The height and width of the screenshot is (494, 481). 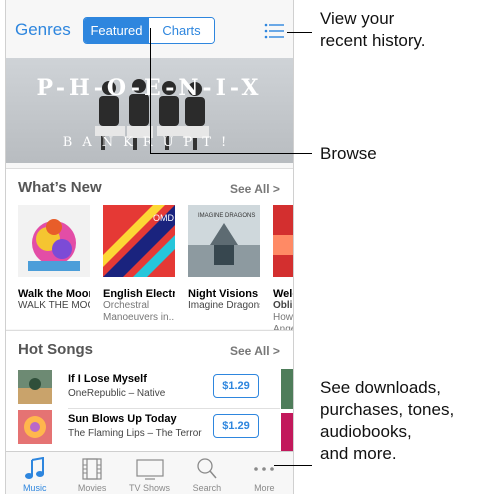 What do you see at coordinates (55, 349) in the screenshot?
I see `hot-songs-title: Hot Songs` at bounding box center [55, 349].